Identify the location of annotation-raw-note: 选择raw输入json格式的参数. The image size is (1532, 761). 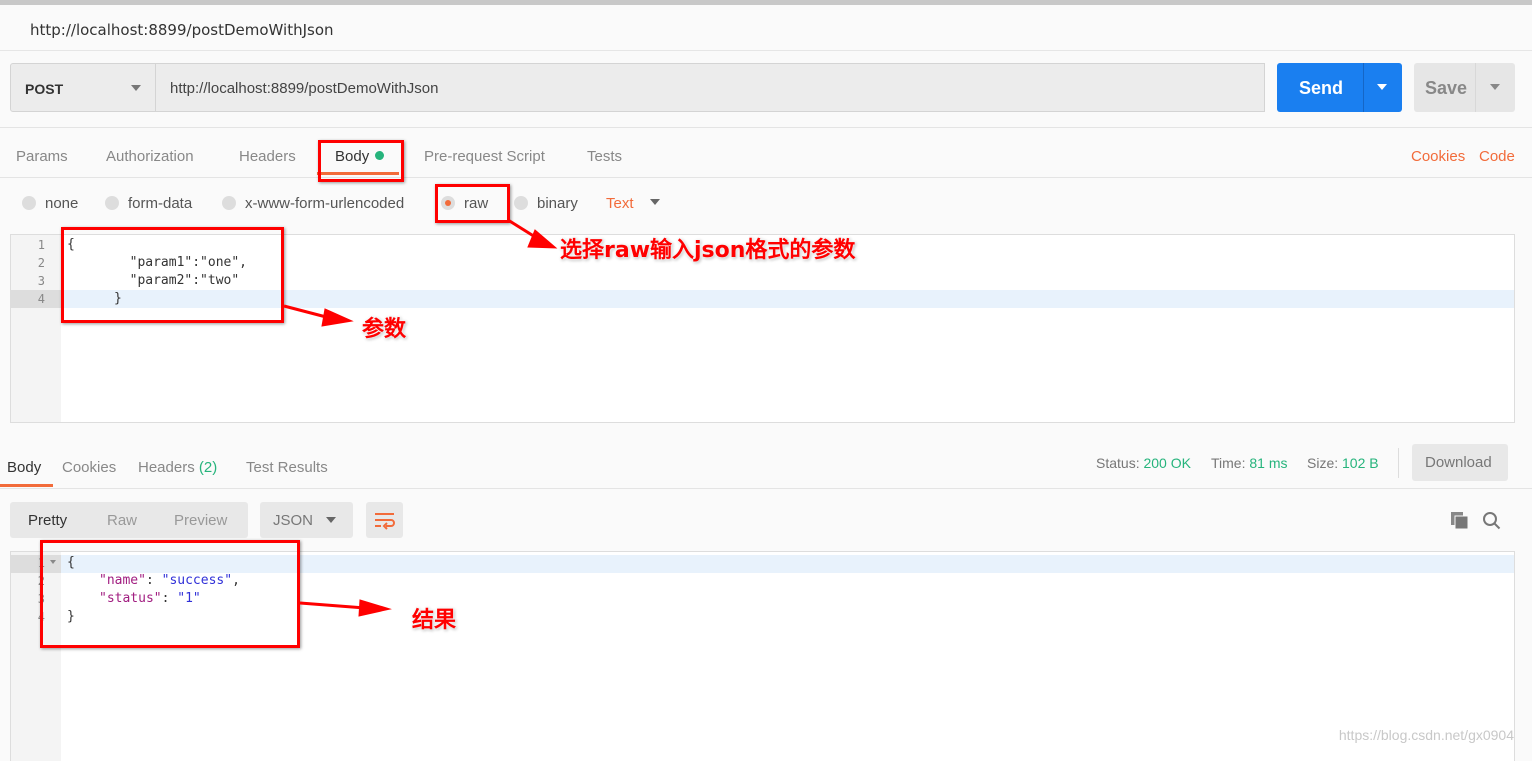
(708, 250).